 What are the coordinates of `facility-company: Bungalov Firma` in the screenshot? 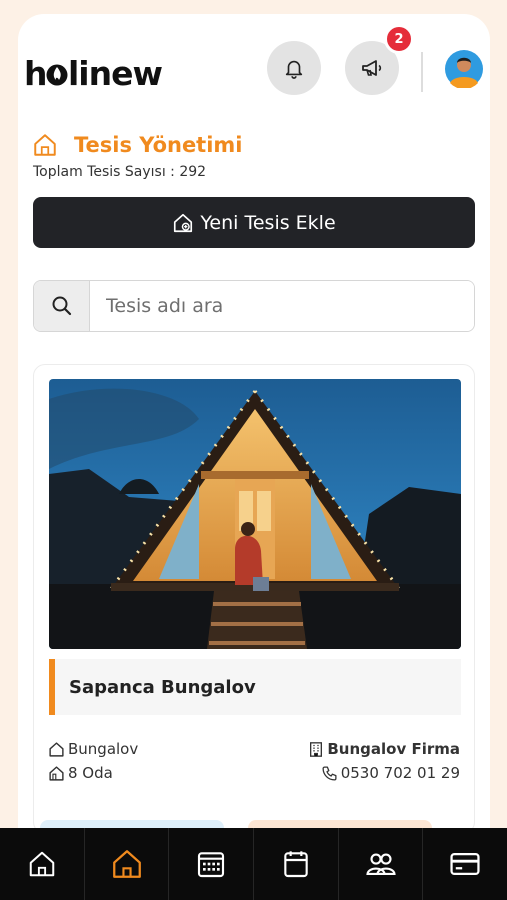 It's located at (393, 749).